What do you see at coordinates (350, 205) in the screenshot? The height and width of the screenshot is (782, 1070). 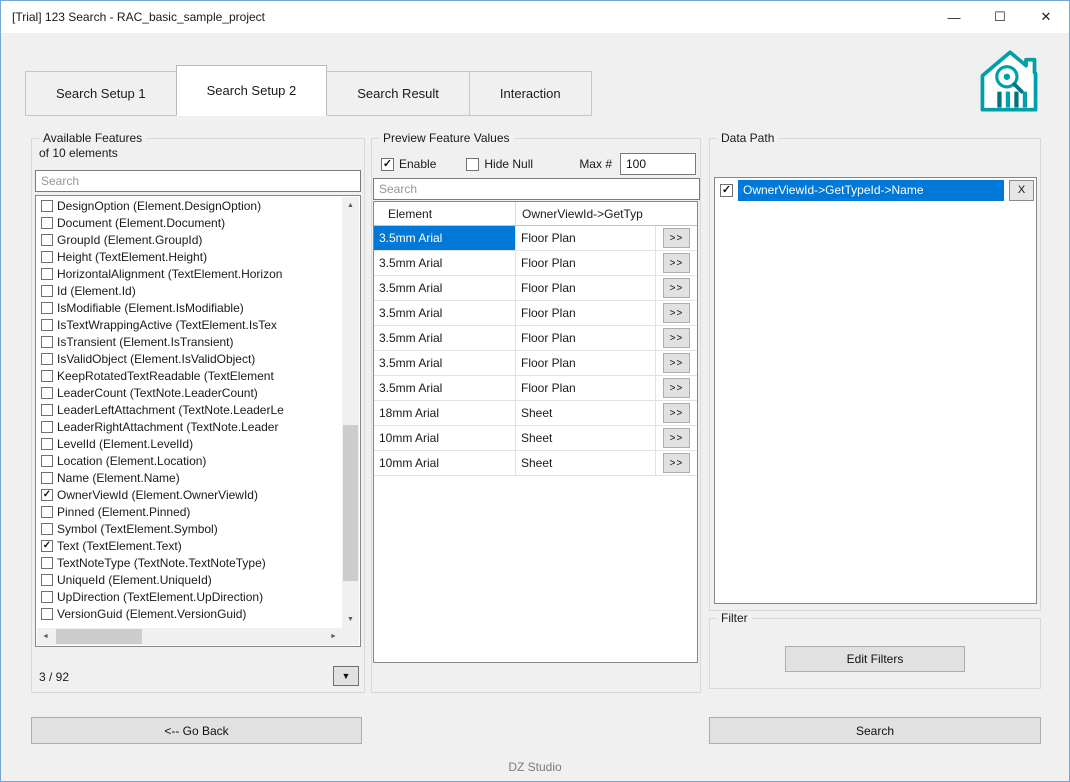 I see `scroll-up-icon: ▲` at bounding box center [350, 205].